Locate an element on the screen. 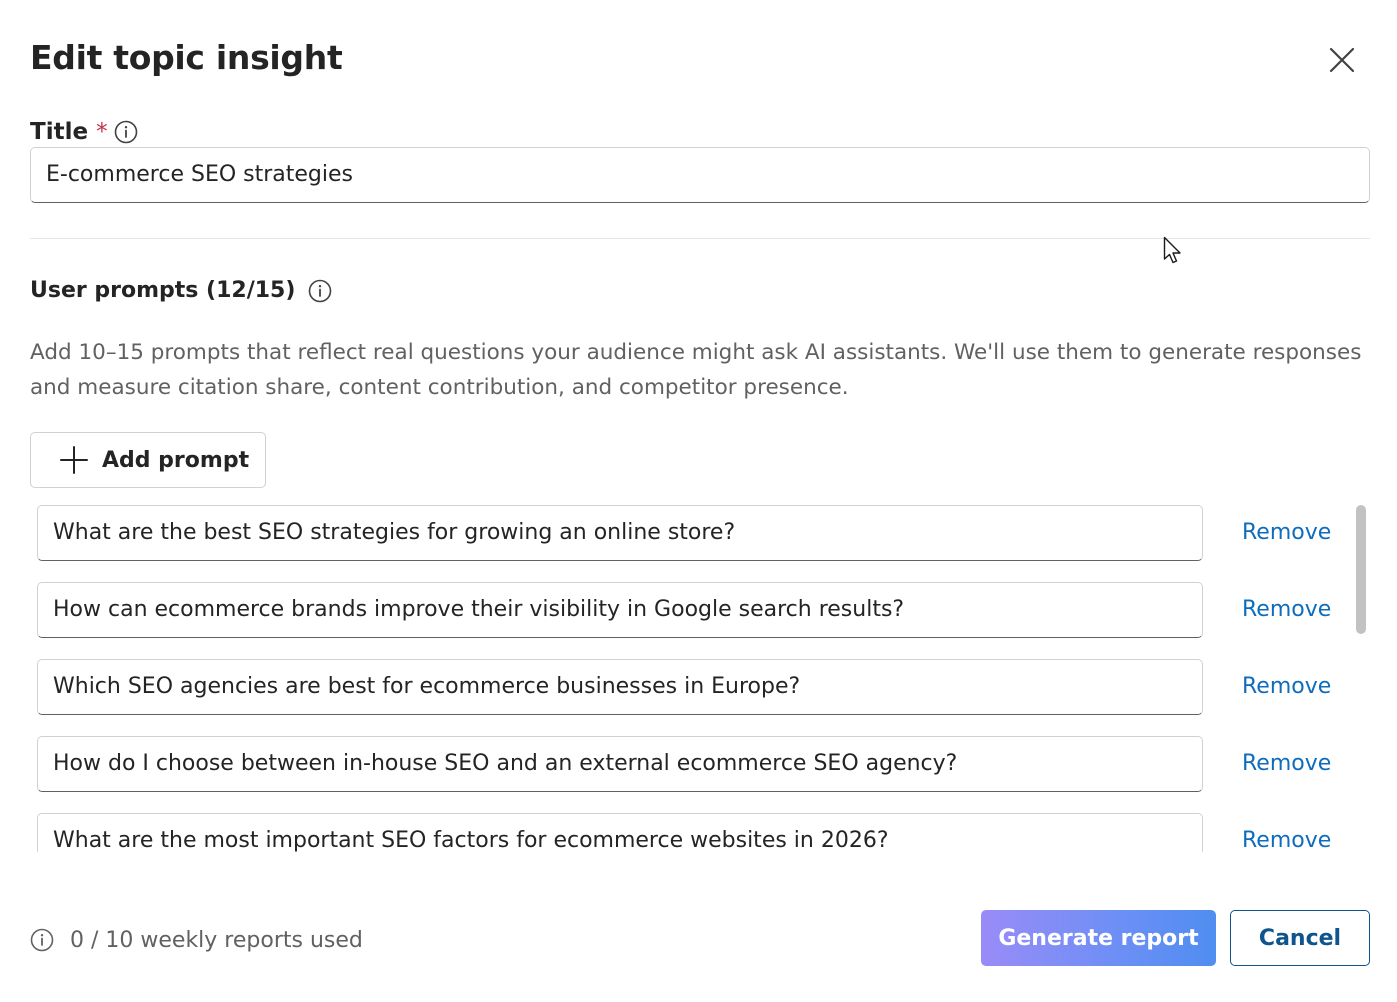  usage-text: 0 / 10 weekly reports used is located at coordinates (216, 940).